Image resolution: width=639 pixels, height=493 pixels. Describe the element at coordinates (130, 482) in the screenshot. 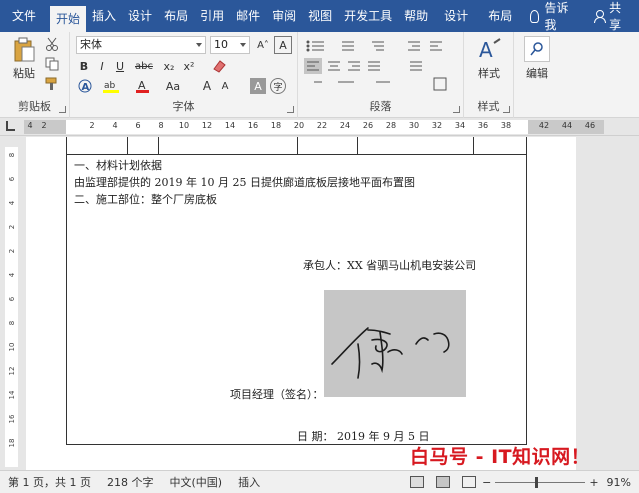

I see `word-count: 218 个字` at that location.